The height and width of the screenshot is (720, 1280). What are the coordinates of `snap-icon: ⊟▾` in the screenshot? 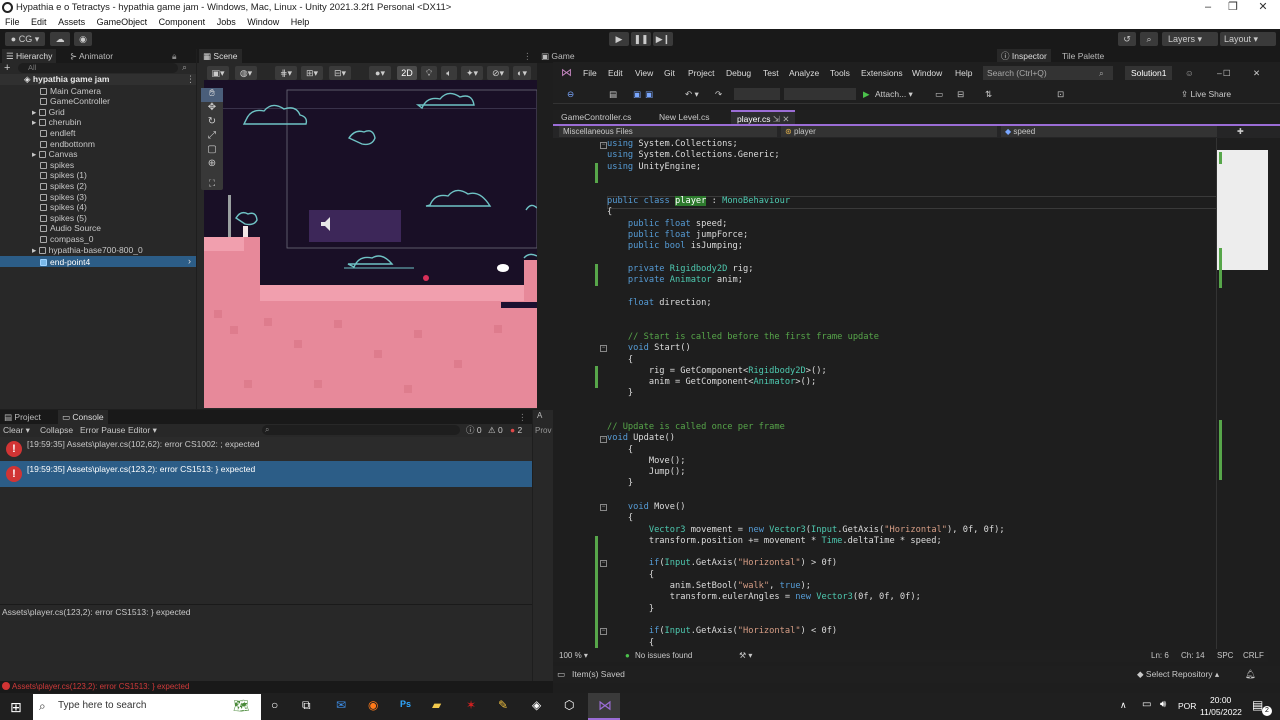 It's located at (340, 73).